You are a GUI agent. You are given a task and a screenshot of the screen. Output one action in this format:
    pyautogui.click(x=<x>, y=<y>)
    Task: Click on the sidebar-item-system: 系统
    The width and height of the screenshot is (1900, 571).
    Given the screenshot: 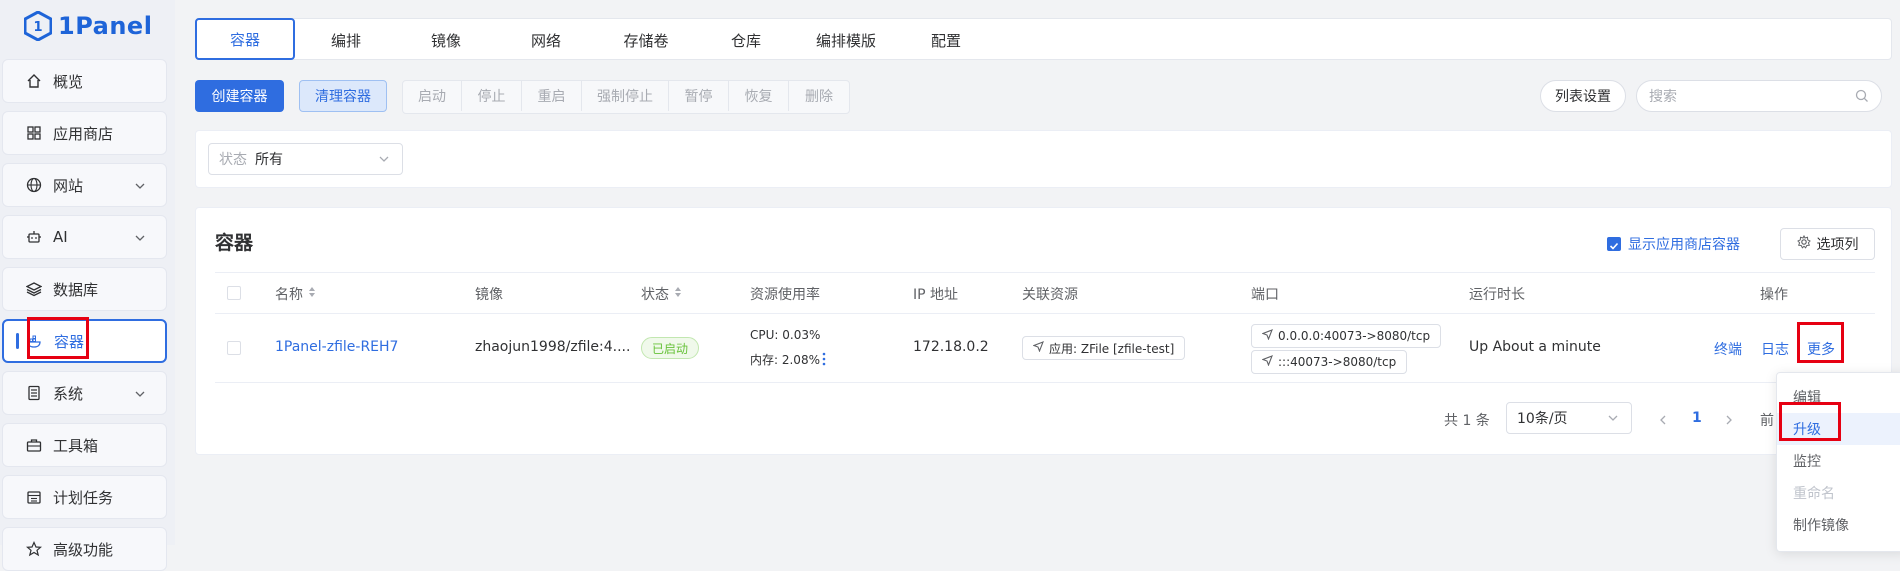 What is the action you would take?
    pyautogui.click(x=84, y=393)
    